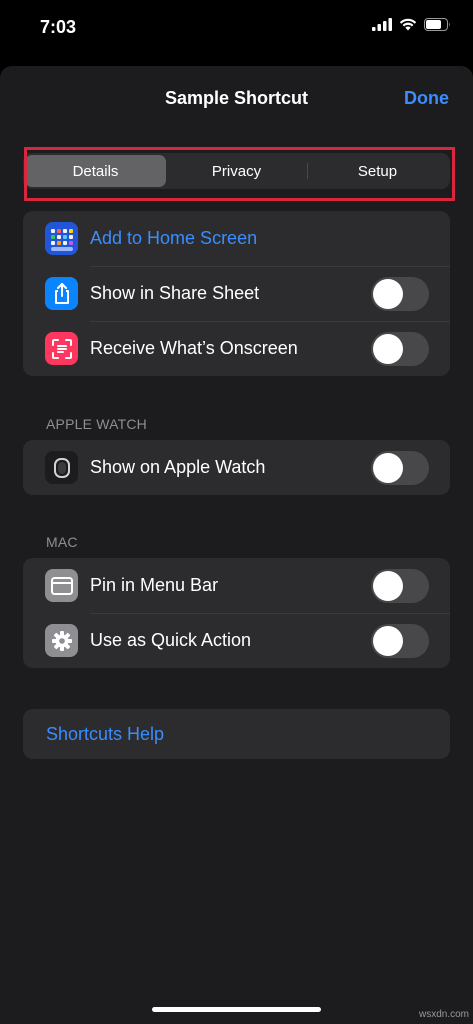 The width and height of the screenshot is (473, 1024). What do you see at coordinates (178, 467) in the screenshot?
I see `show-on-apple-watch-label: Show on Apple Watch` at bounding box center [178, 467].